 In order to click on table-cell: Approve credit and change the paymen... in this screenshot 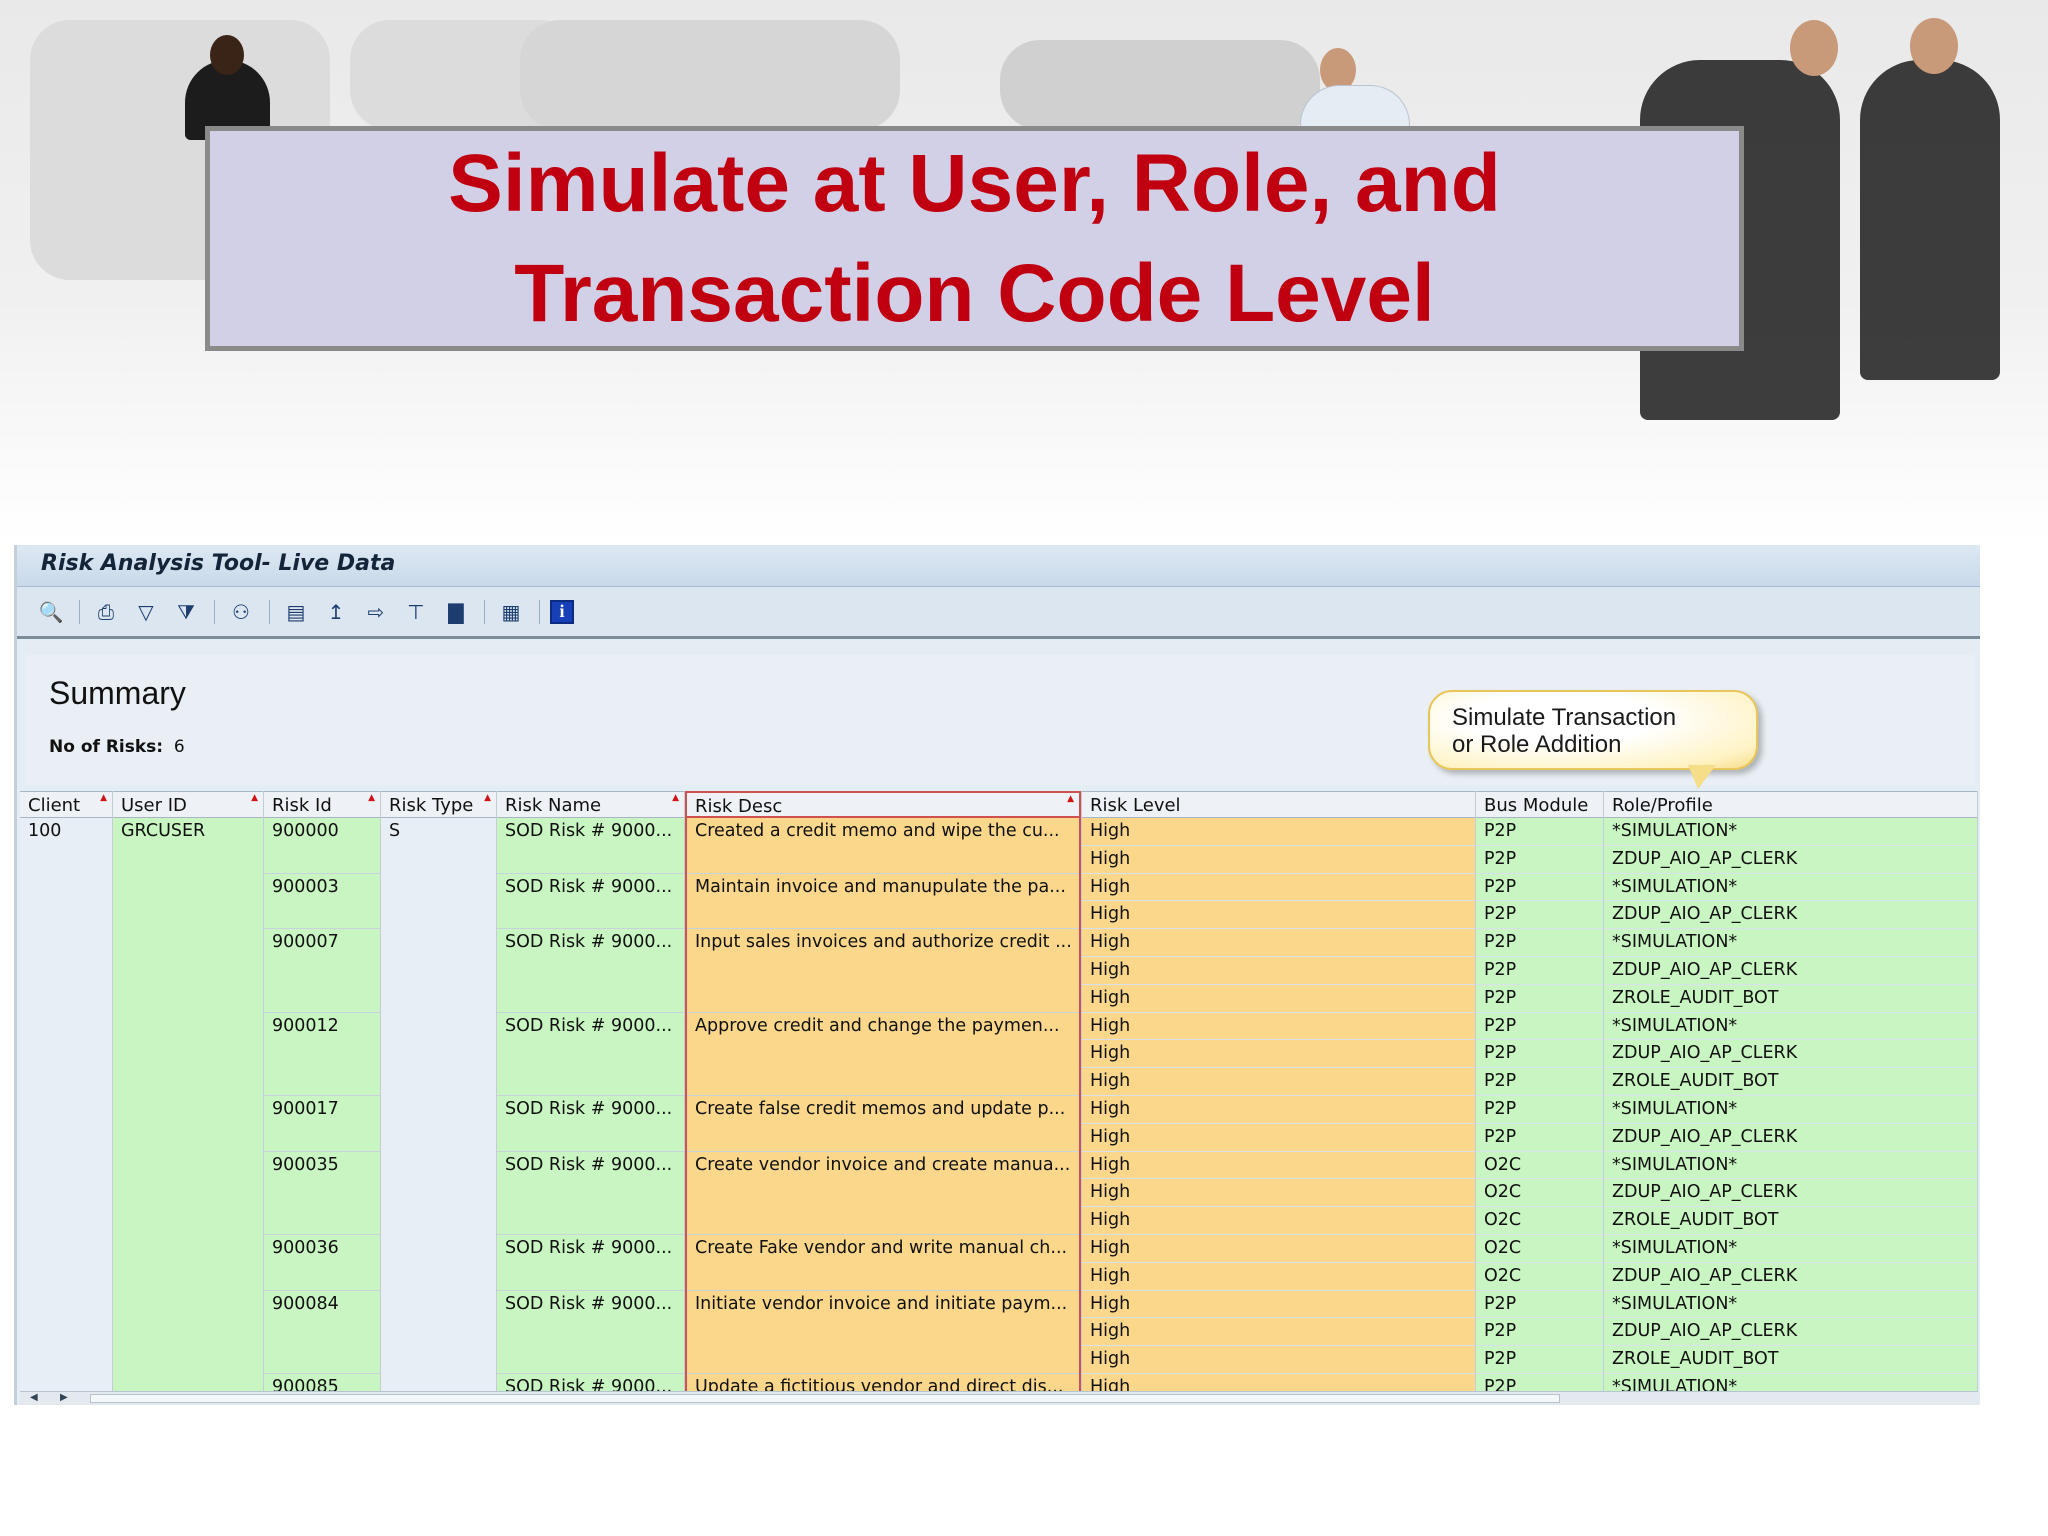, I will do `click(883, 1027)`.